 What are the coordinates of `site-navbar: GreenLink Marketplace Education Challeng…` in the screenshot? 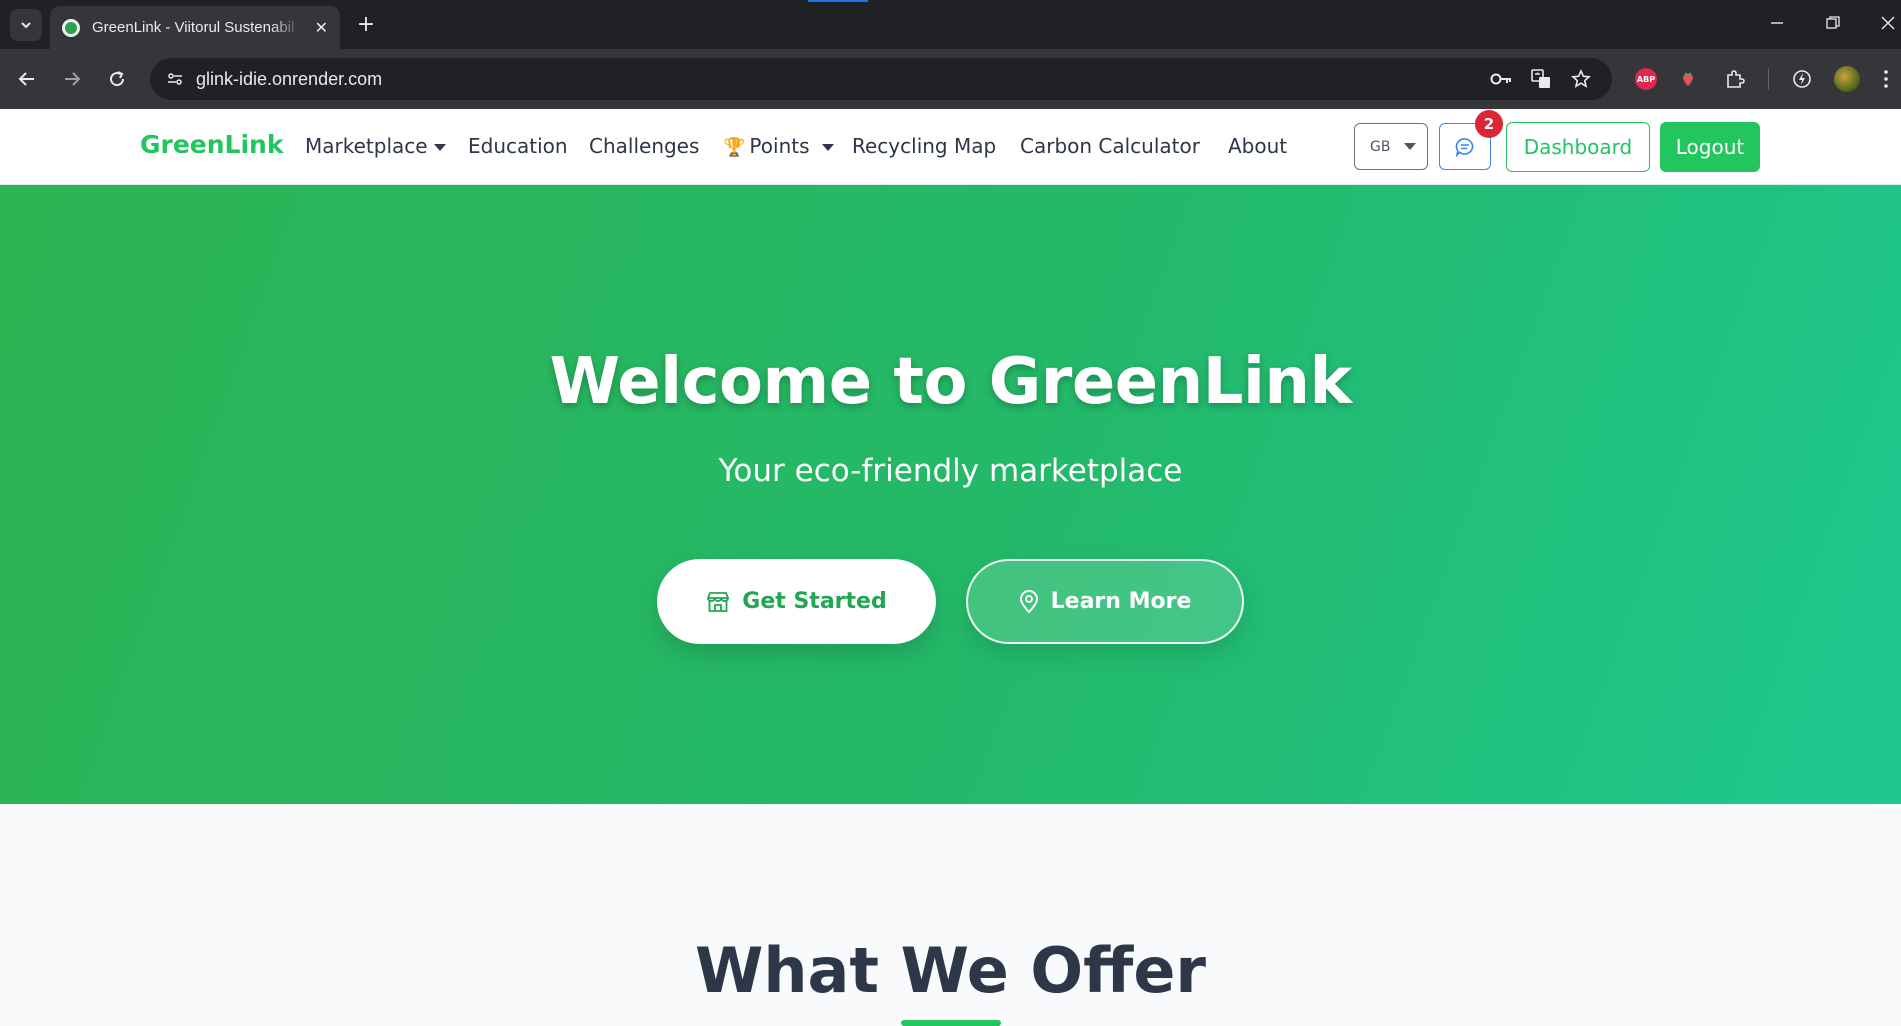 It's located at (950, 147).